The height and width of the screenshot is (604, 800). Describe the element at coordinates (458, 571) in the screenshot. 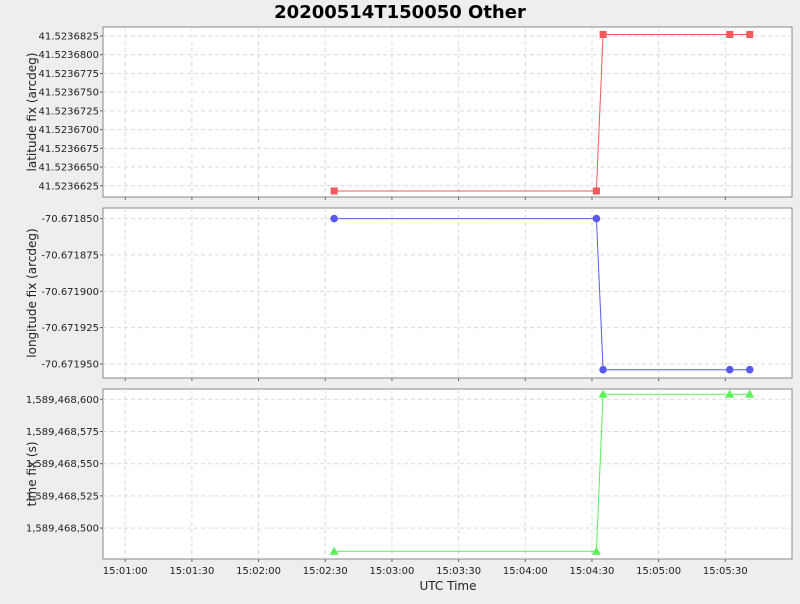

I see `x-tick-label: 15:03:30` at that location.